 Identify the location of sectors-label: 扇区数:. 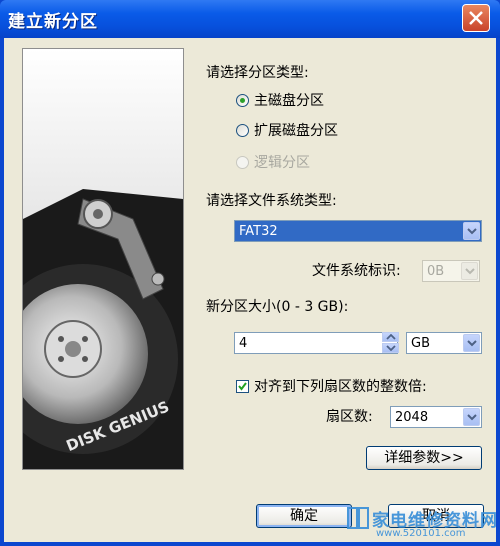
(349, 417).